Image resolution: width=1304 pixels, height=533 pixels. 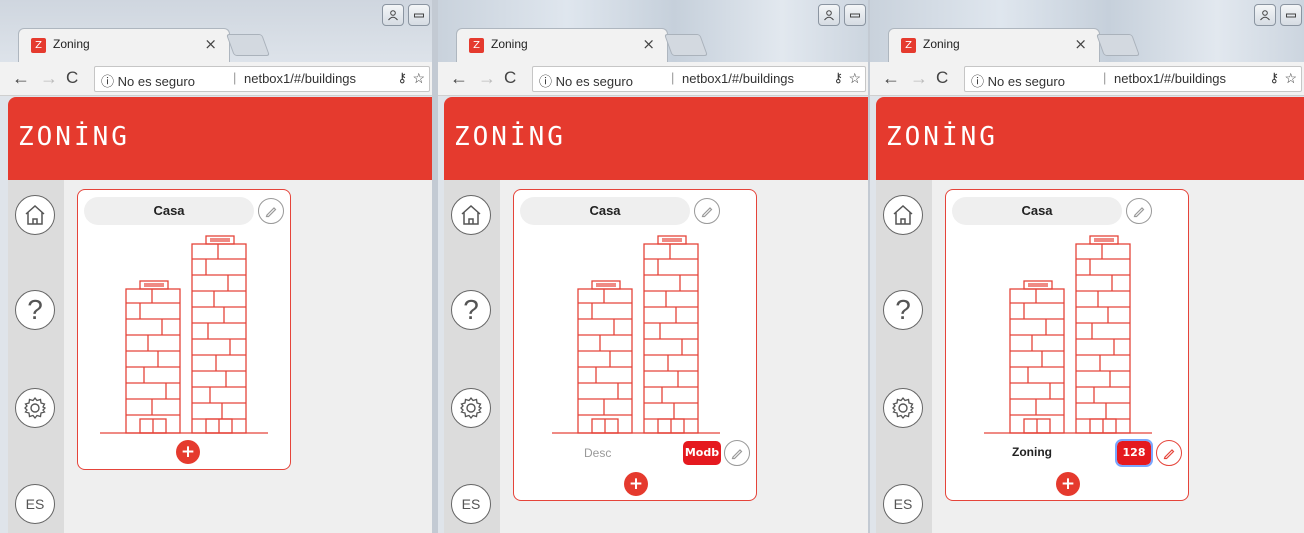 I want to click on description-input: Desc, so click(x=597, y=453).